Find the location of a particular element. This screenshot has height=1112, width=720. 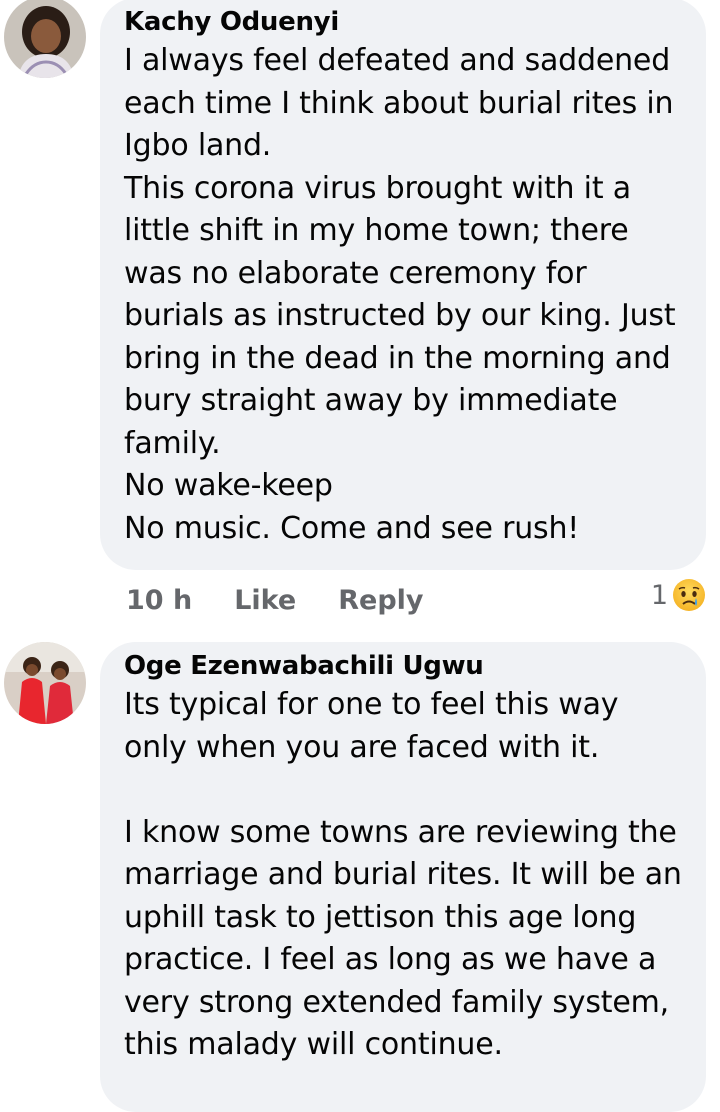

reply-button: Reply is located at coordinates (380, 600).